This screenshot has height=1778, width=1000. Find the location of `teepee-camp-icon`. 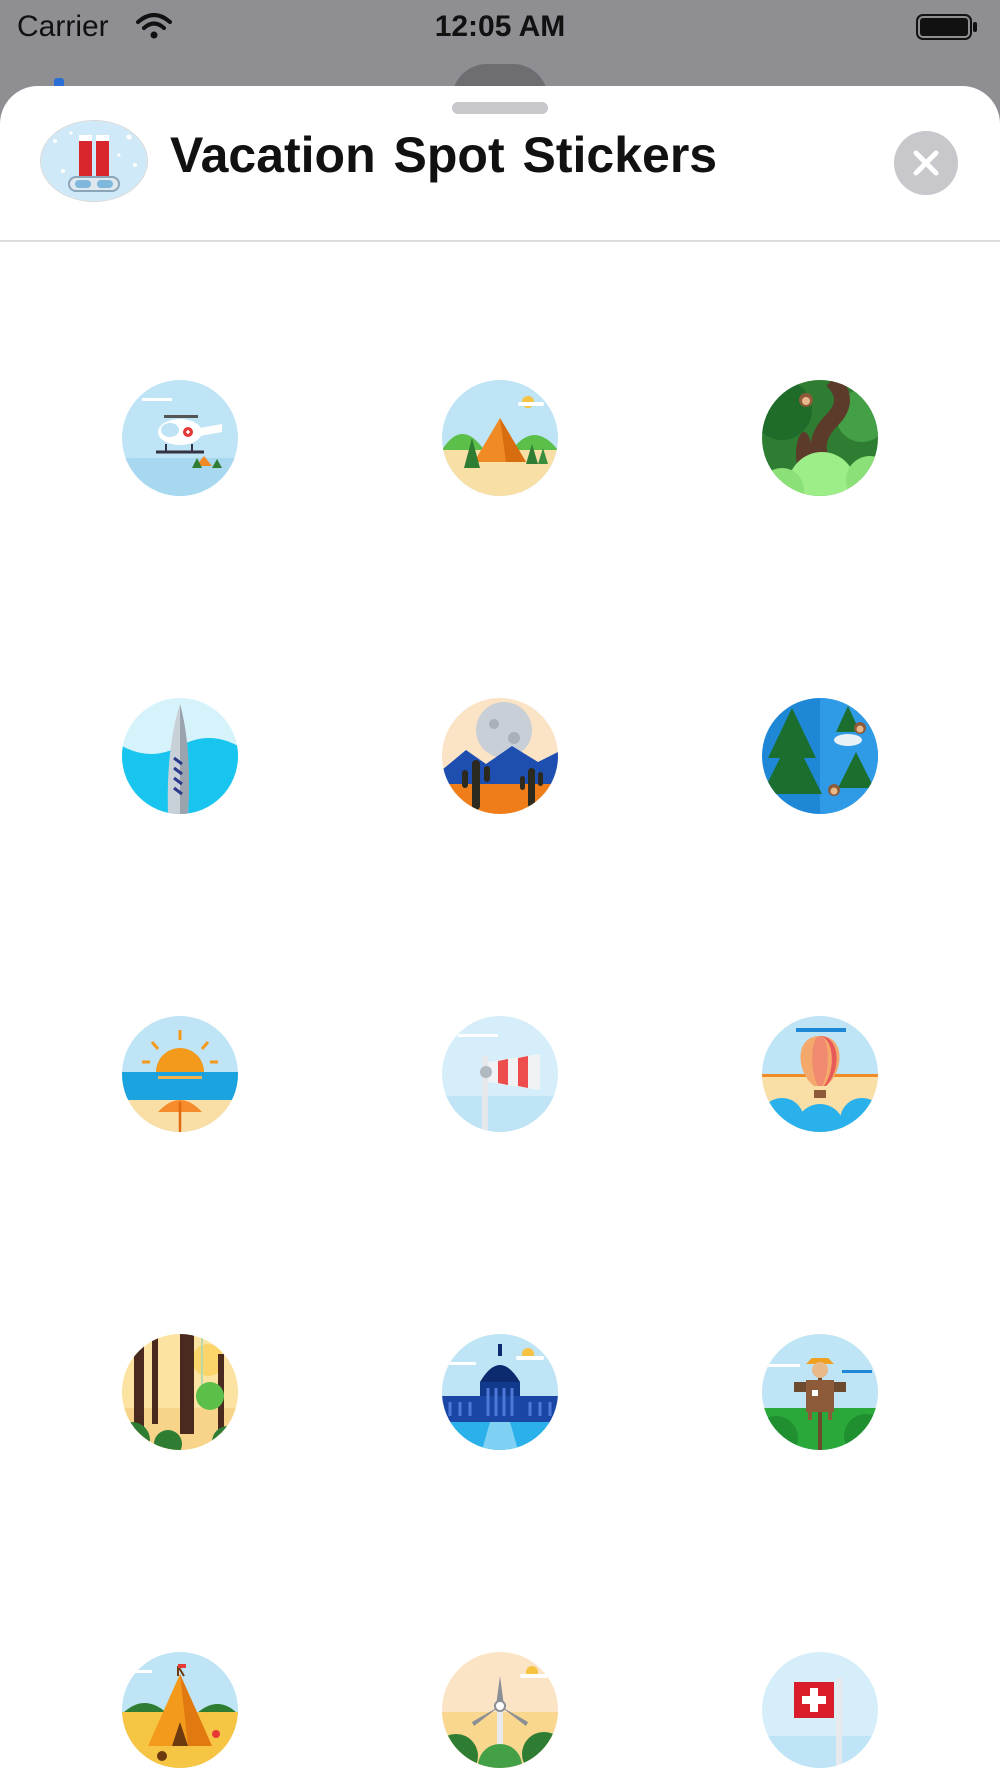

teepee-camp-icon is located at coordinates (180, 1710).